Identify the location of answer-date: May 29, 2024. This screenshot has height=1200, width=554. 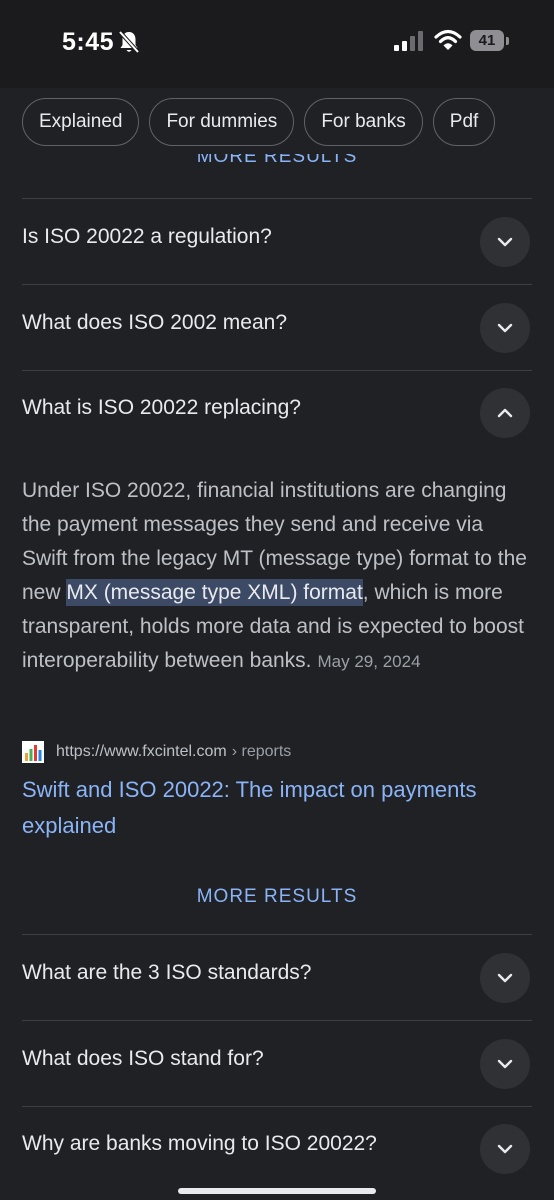
(369, 661).